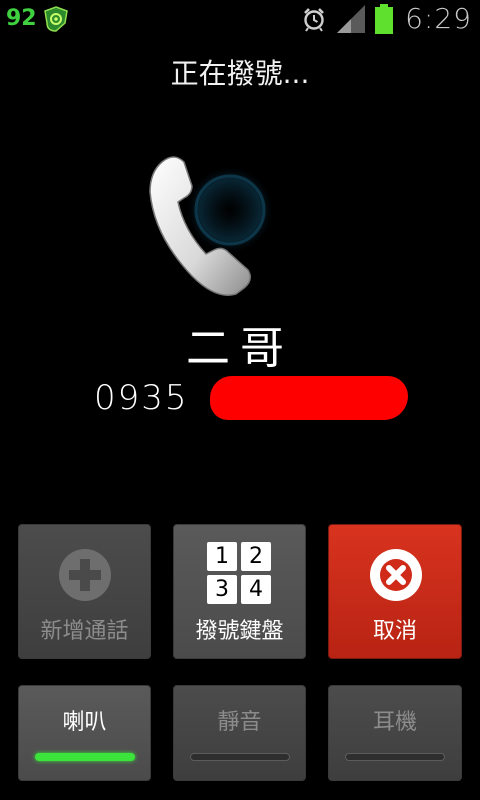  What do you see at coordinates (240, 757) in the screenshot?
I see `mute-indicator` at bounding box center [240, 757].